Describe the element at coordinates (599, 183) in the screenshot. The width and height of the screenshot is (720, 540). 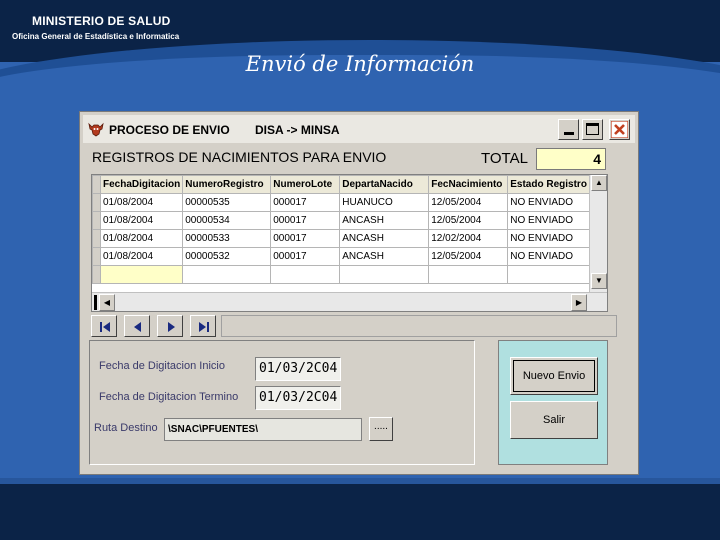
I see `scroll-up-icon: ▲` at that location.